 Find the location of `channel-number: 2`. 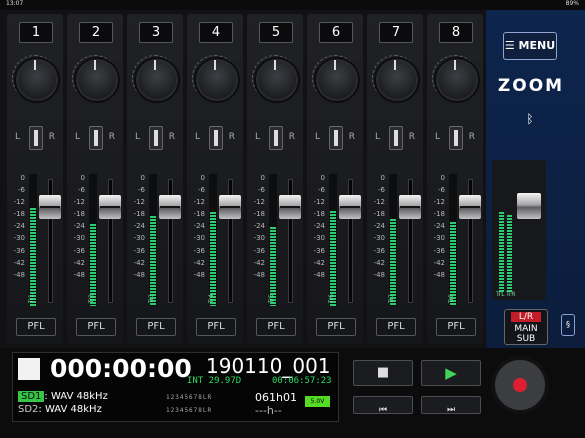

channel-number: 2 is located at coordinates (96, 32).